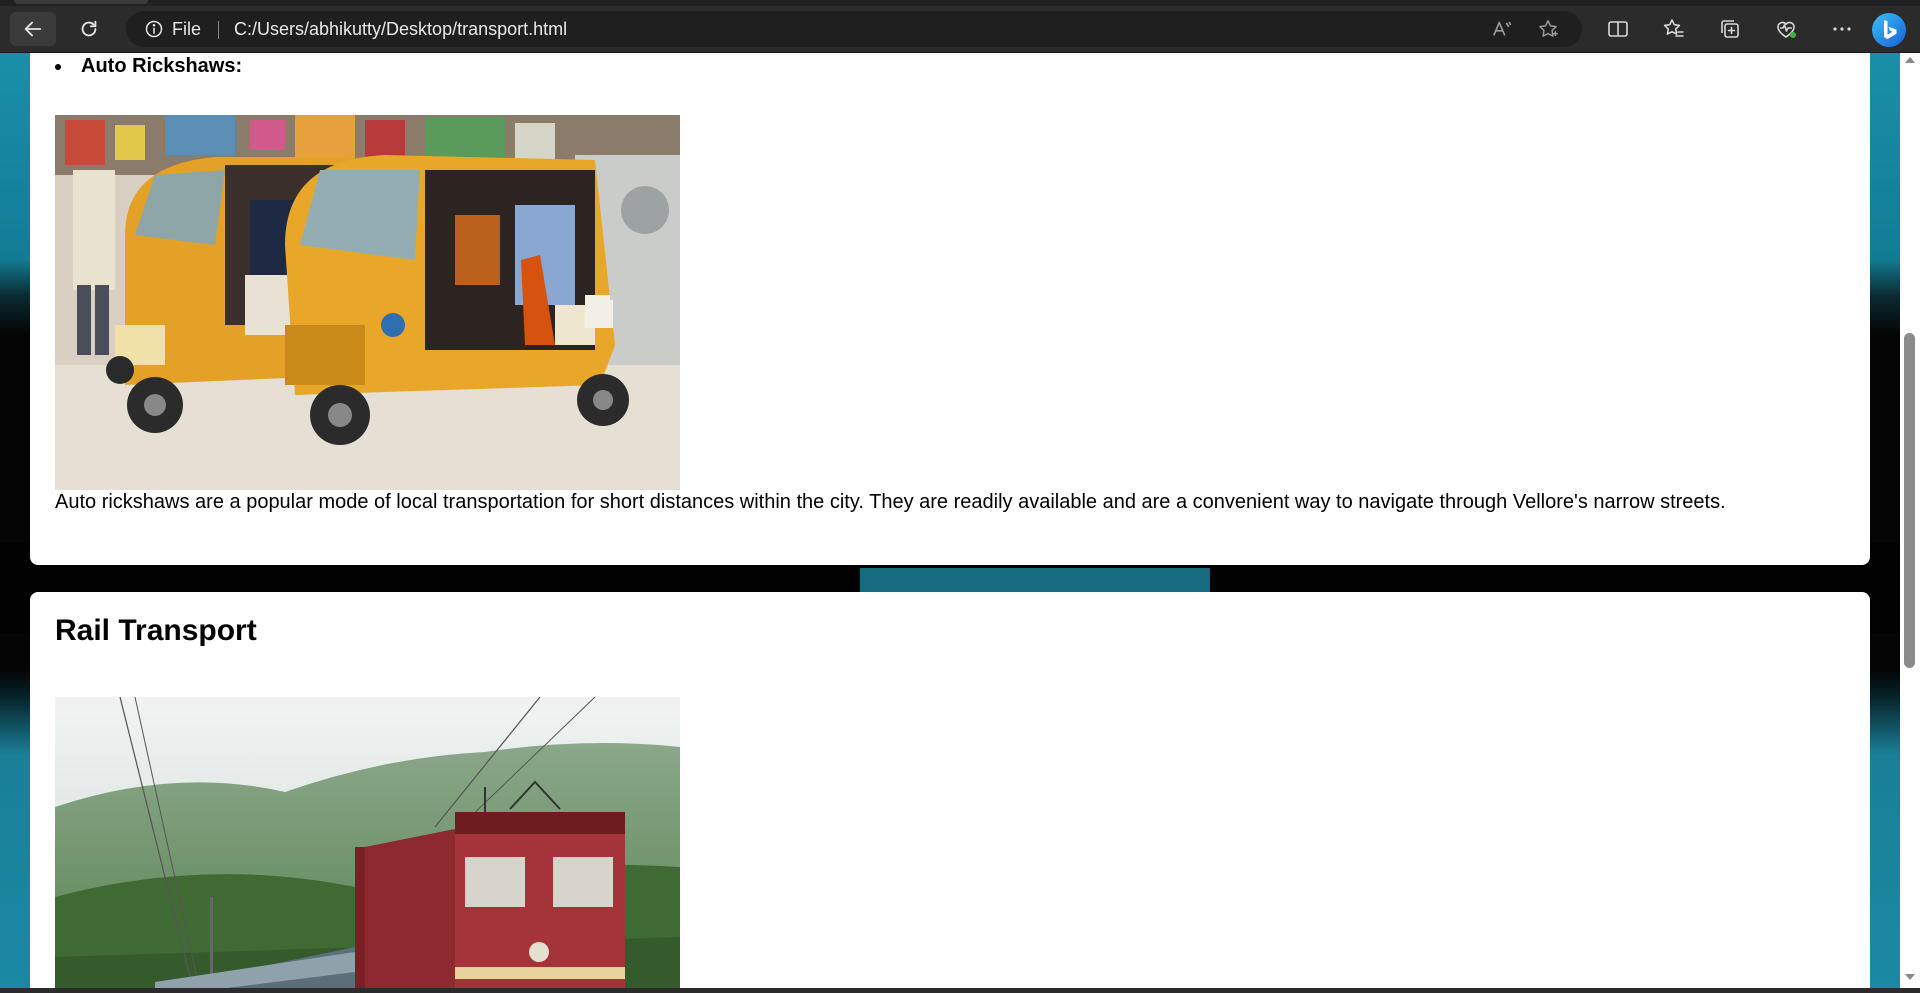 This screenshot has width=1920, height=993. Describe the element at coordinates (1502, 29) in the screenshot. I see `read-aloud-icon` at that location.